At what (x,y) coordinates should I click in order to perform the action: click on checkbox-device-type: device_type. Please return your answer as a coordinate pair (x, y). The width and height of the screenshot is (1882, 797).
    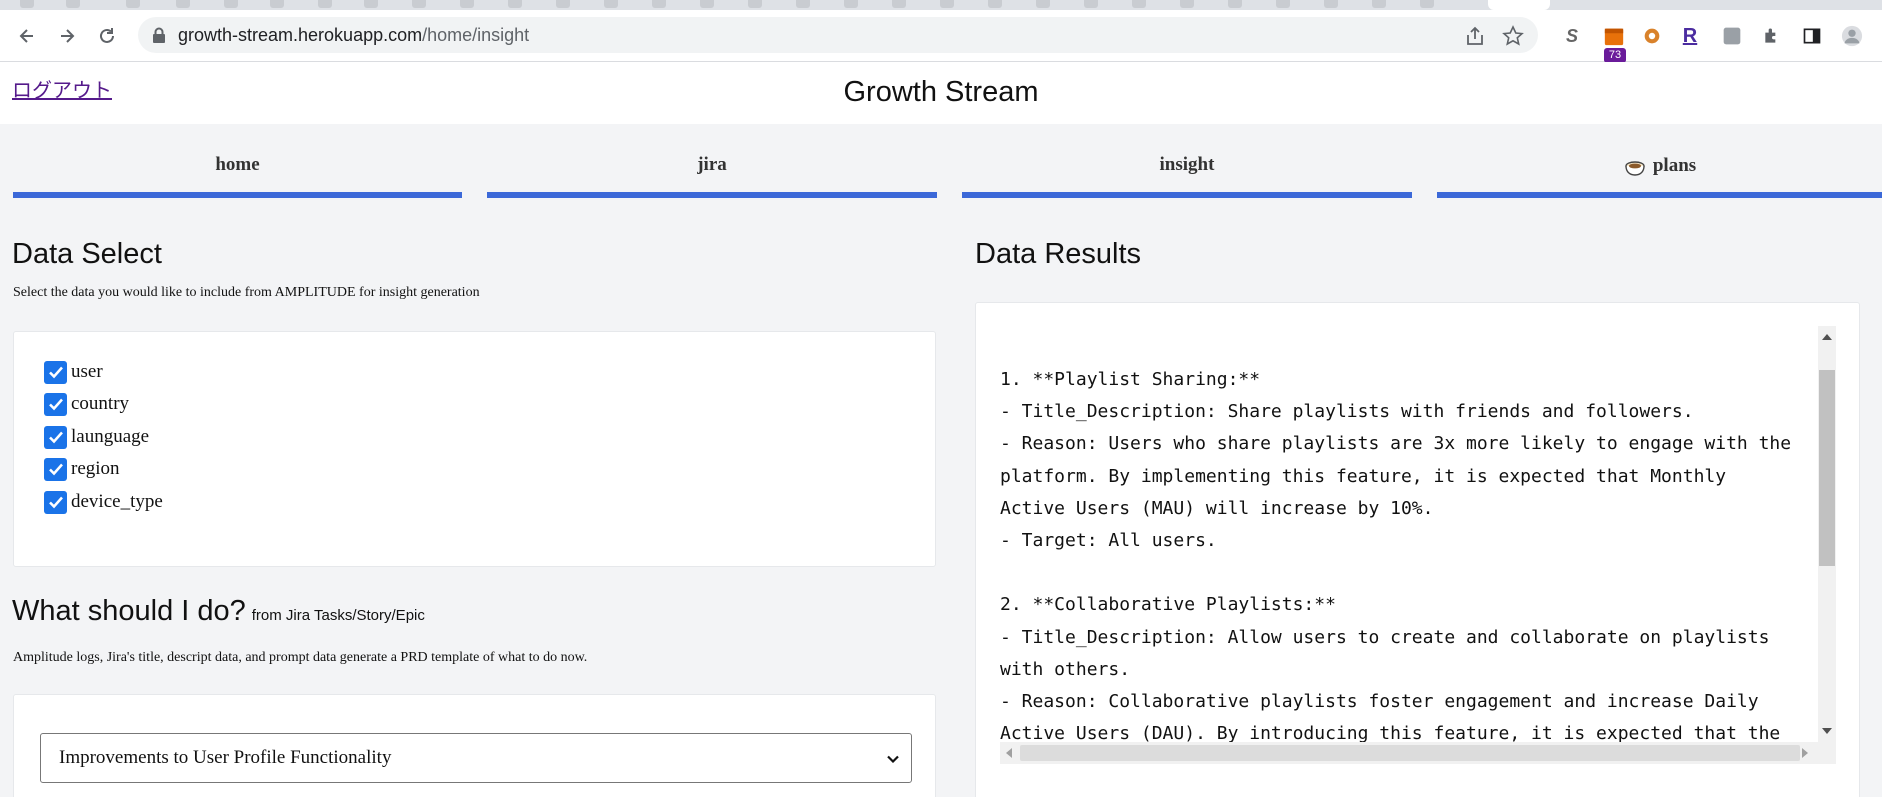
    Looking at the image, I should click on (103, 502).